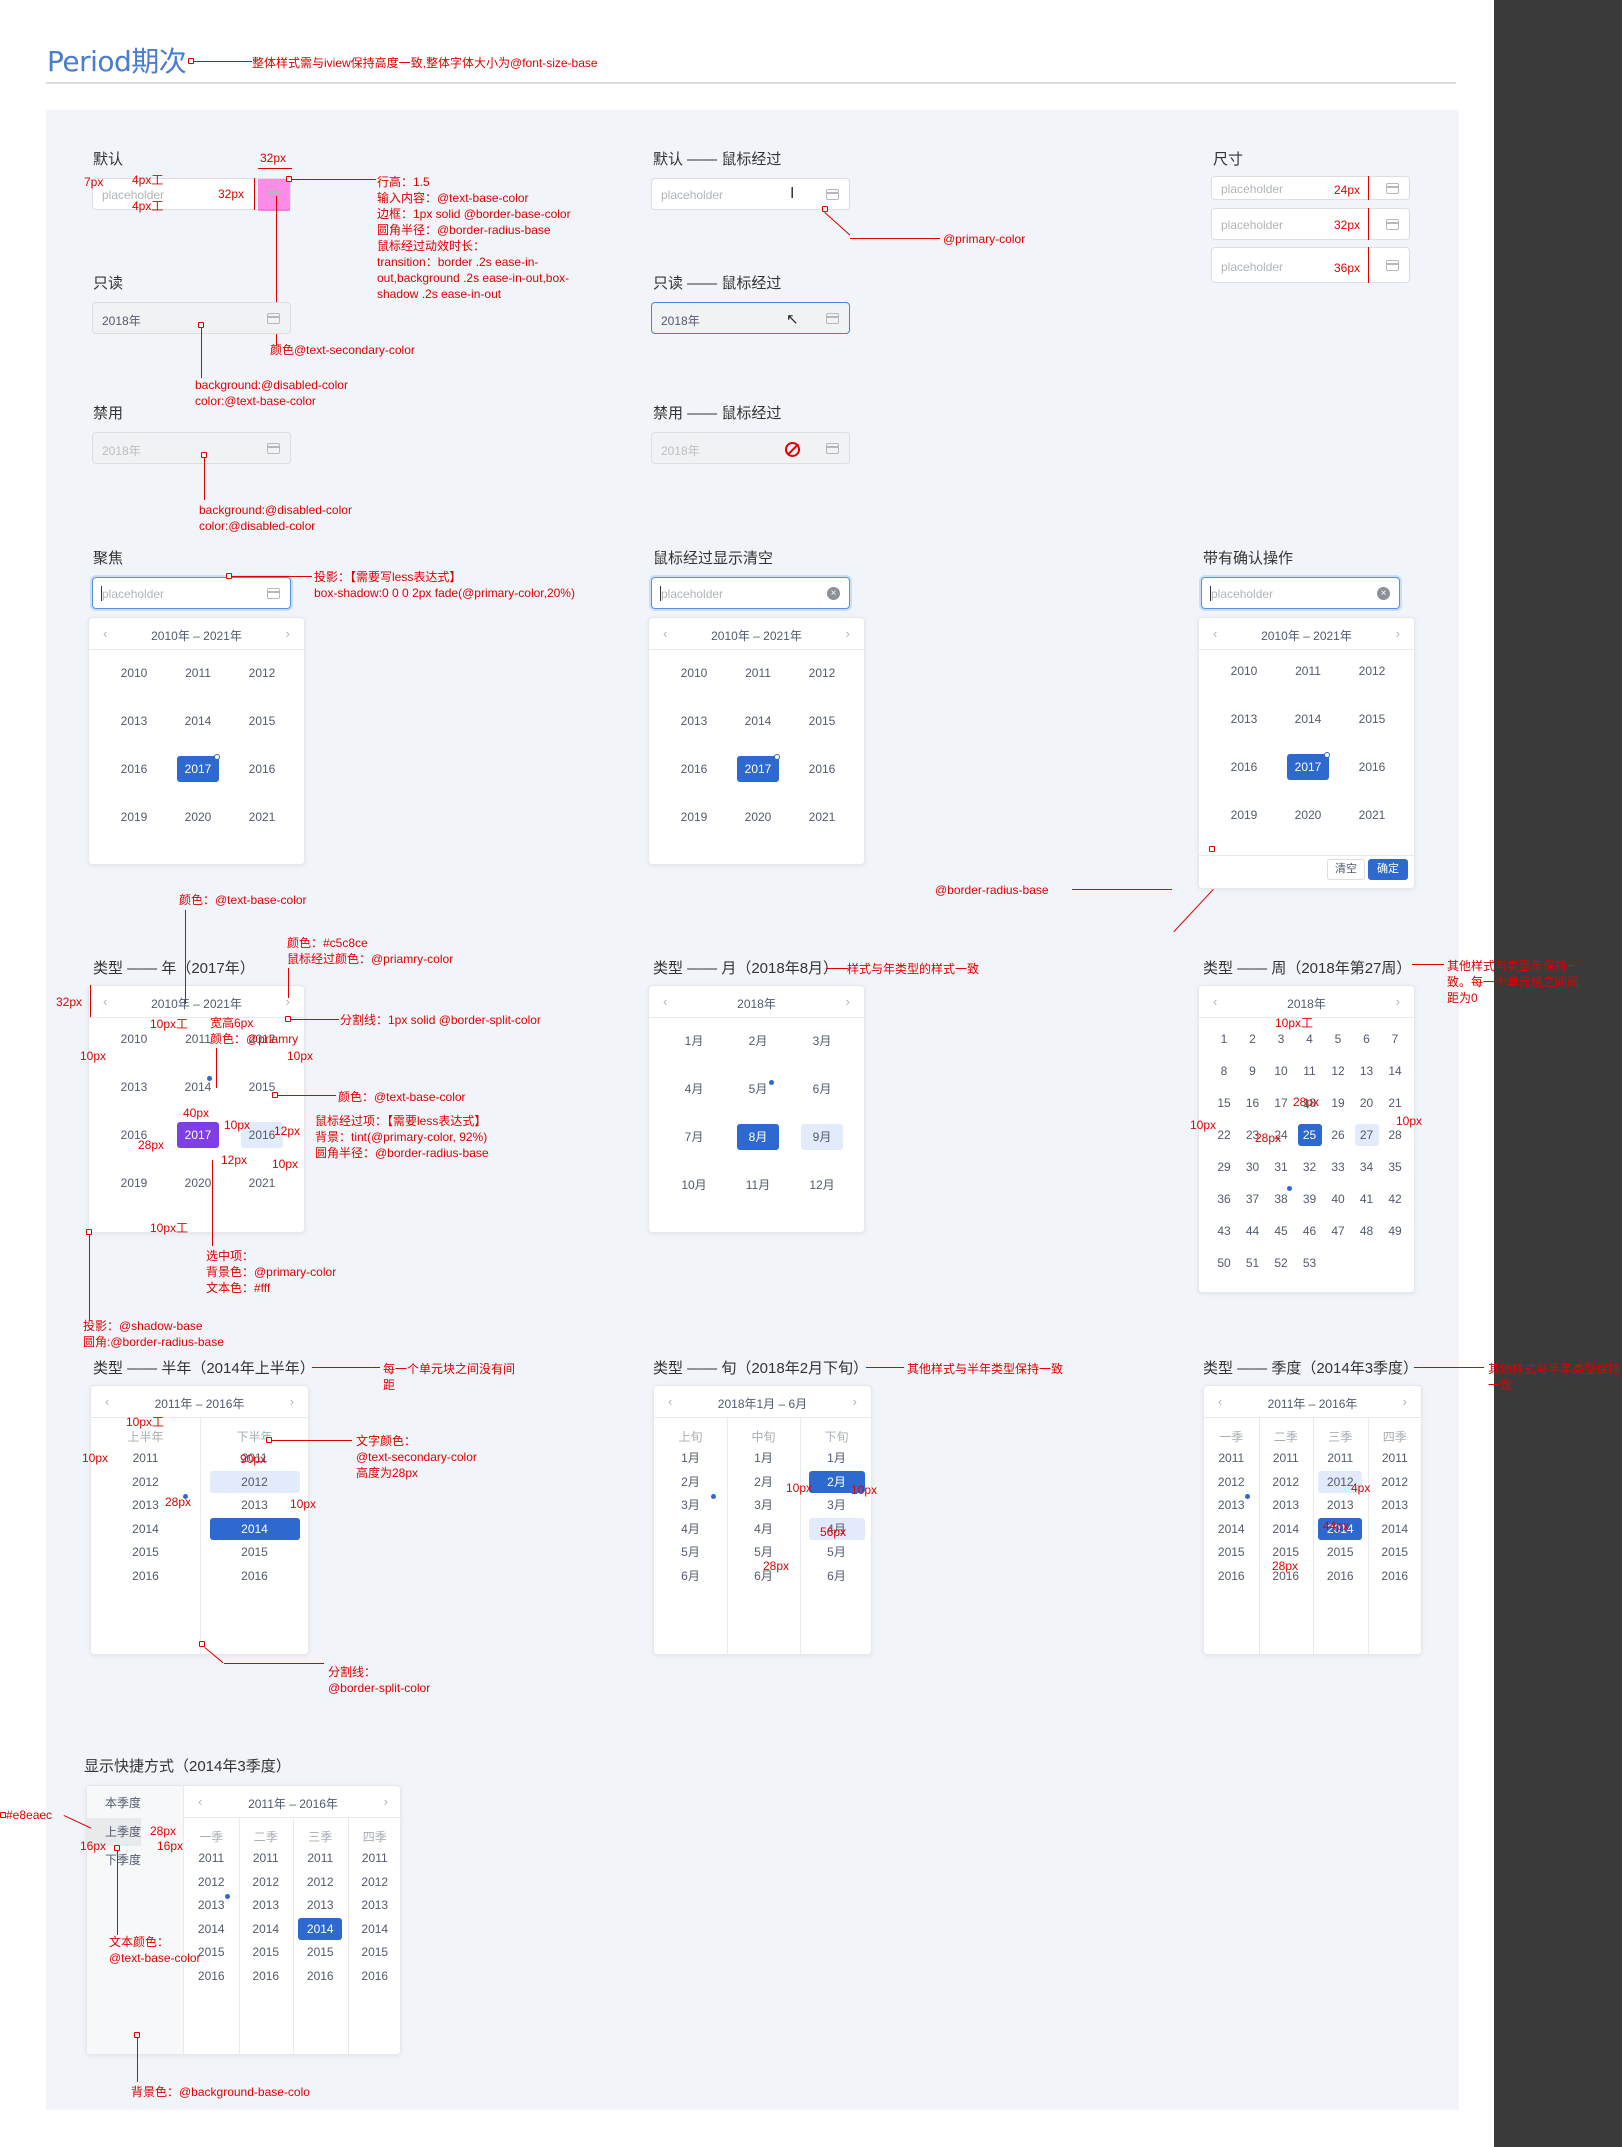 The image size is (1622, 2147). I want to click on clear-icon: ×, so click(833, 593).